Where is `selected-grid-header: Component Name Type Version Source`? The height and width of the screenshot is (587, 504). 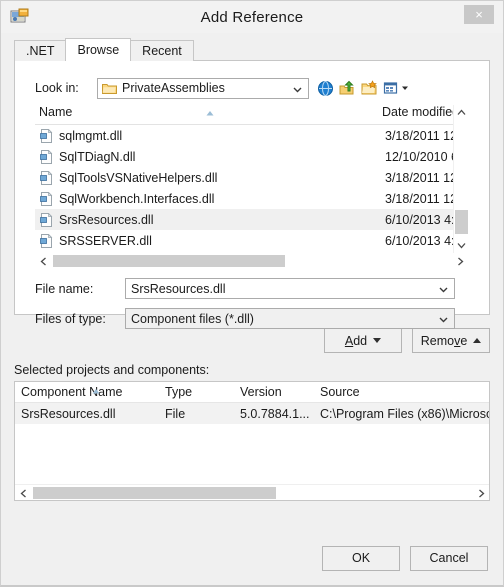
selected-grid-header: Component Name Type Version Source is located at coordinates (252, 392).